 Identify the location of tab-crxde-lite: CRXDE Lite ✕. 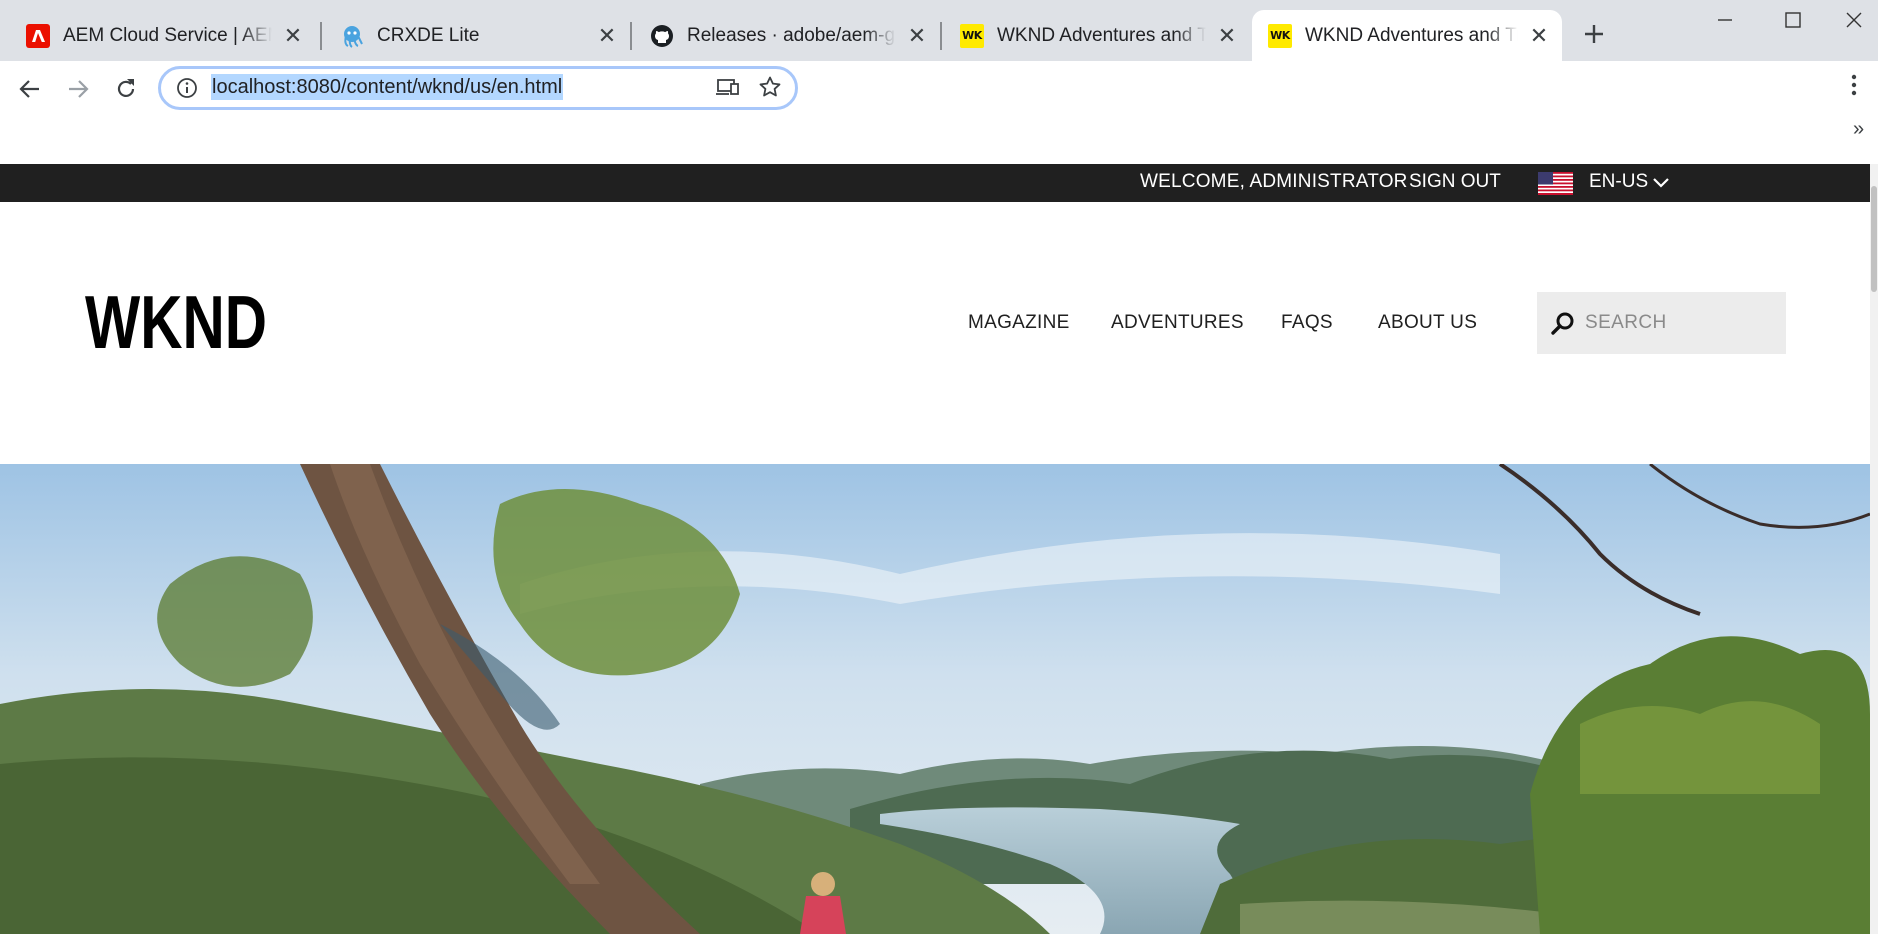
(472, 35).